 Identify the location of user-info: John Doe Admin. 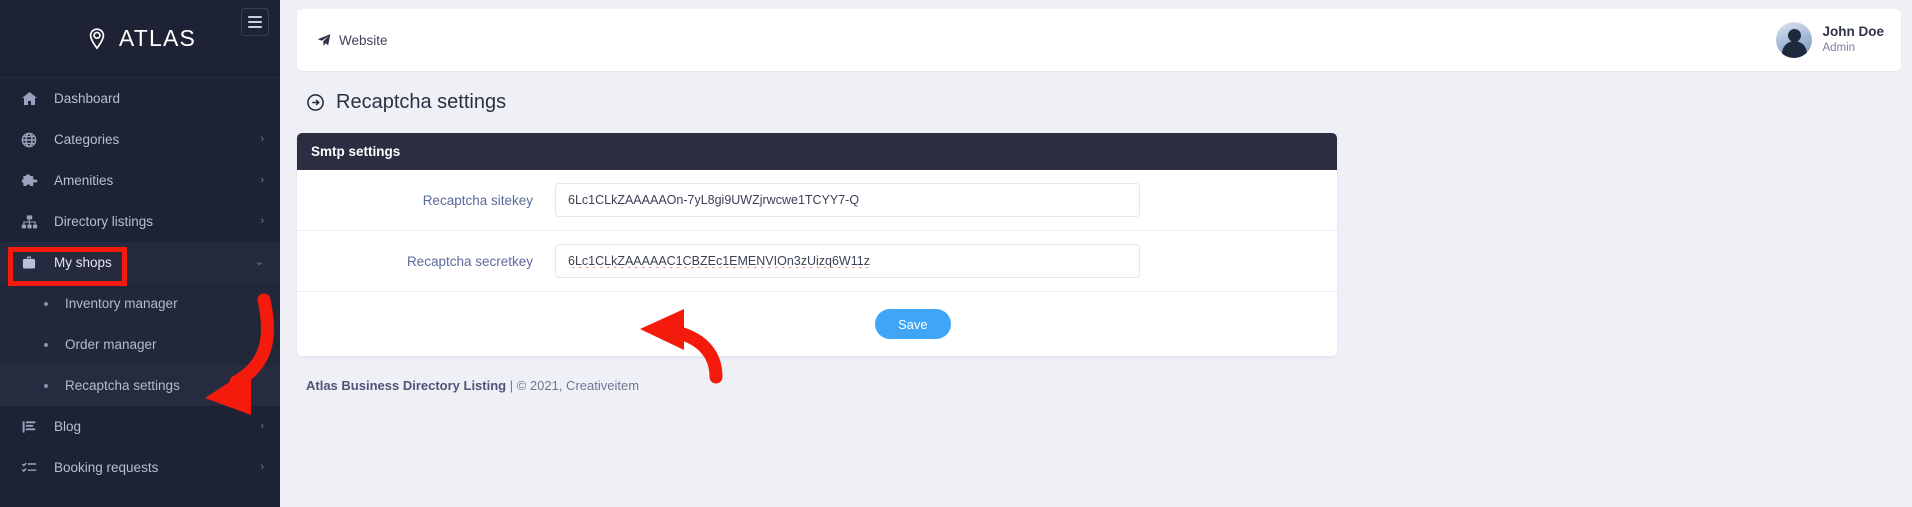
(1853, 39).